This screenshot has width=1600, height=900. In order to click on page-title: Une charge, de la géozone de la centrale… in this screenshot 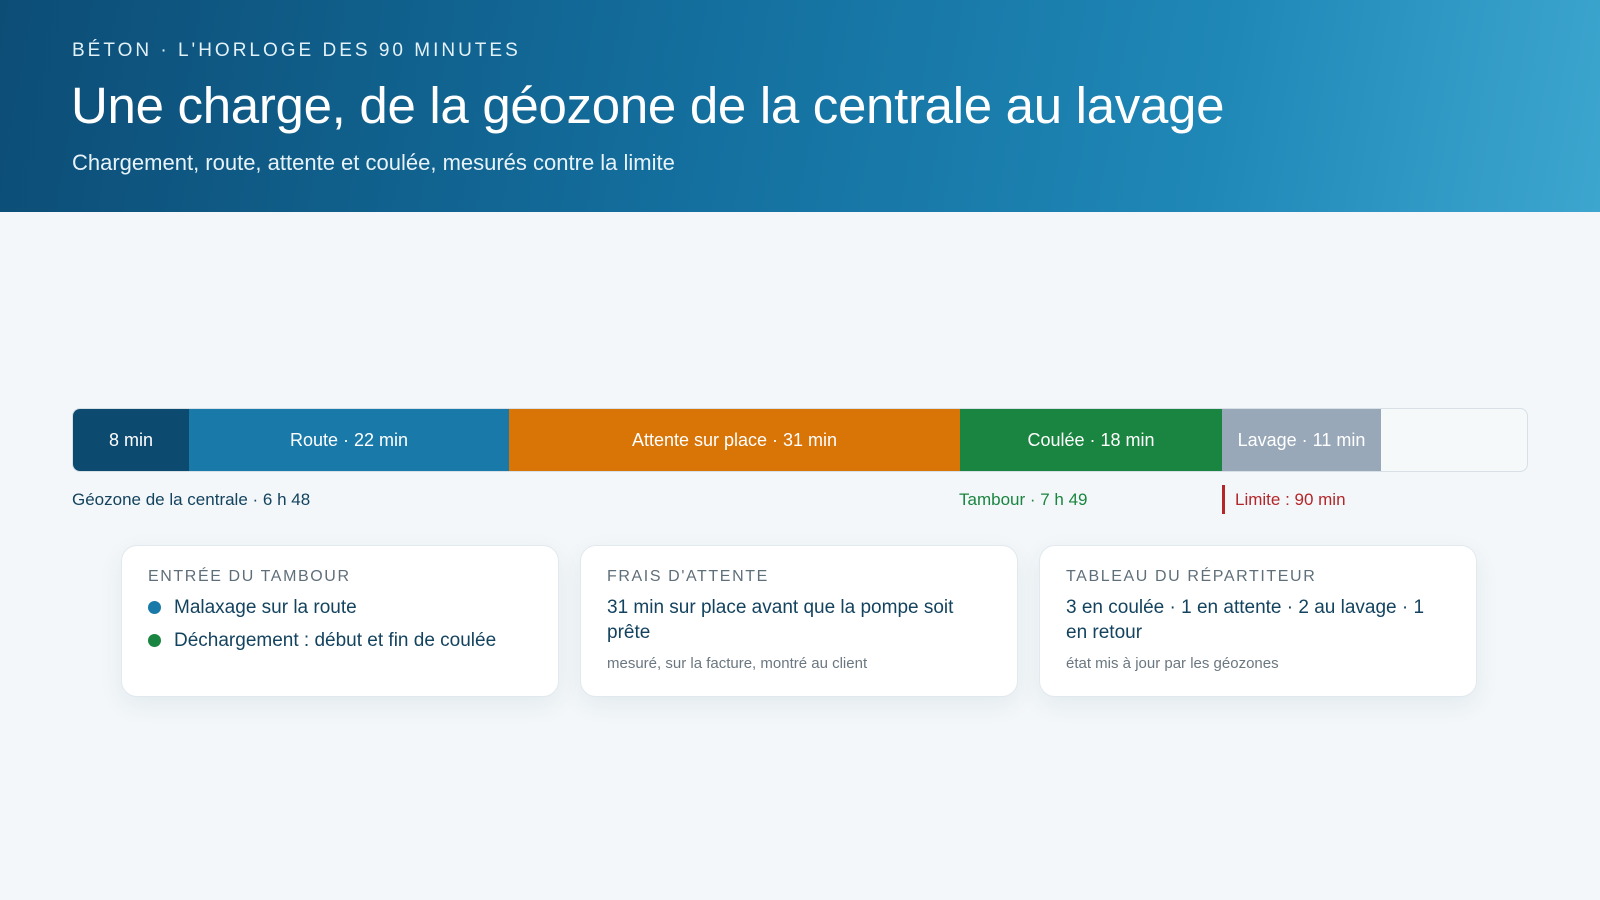, I will do `click(648, 105)`.